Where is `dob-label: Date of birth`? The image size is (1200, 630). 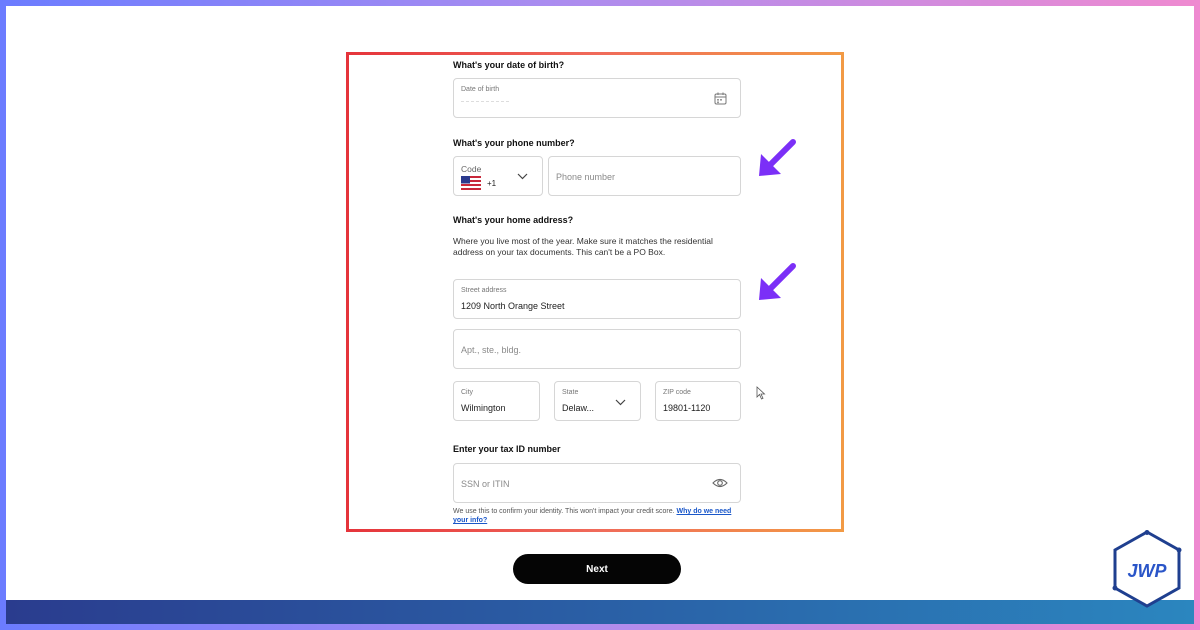 dob-label: Date of birth is located at coordinates (480, 89).